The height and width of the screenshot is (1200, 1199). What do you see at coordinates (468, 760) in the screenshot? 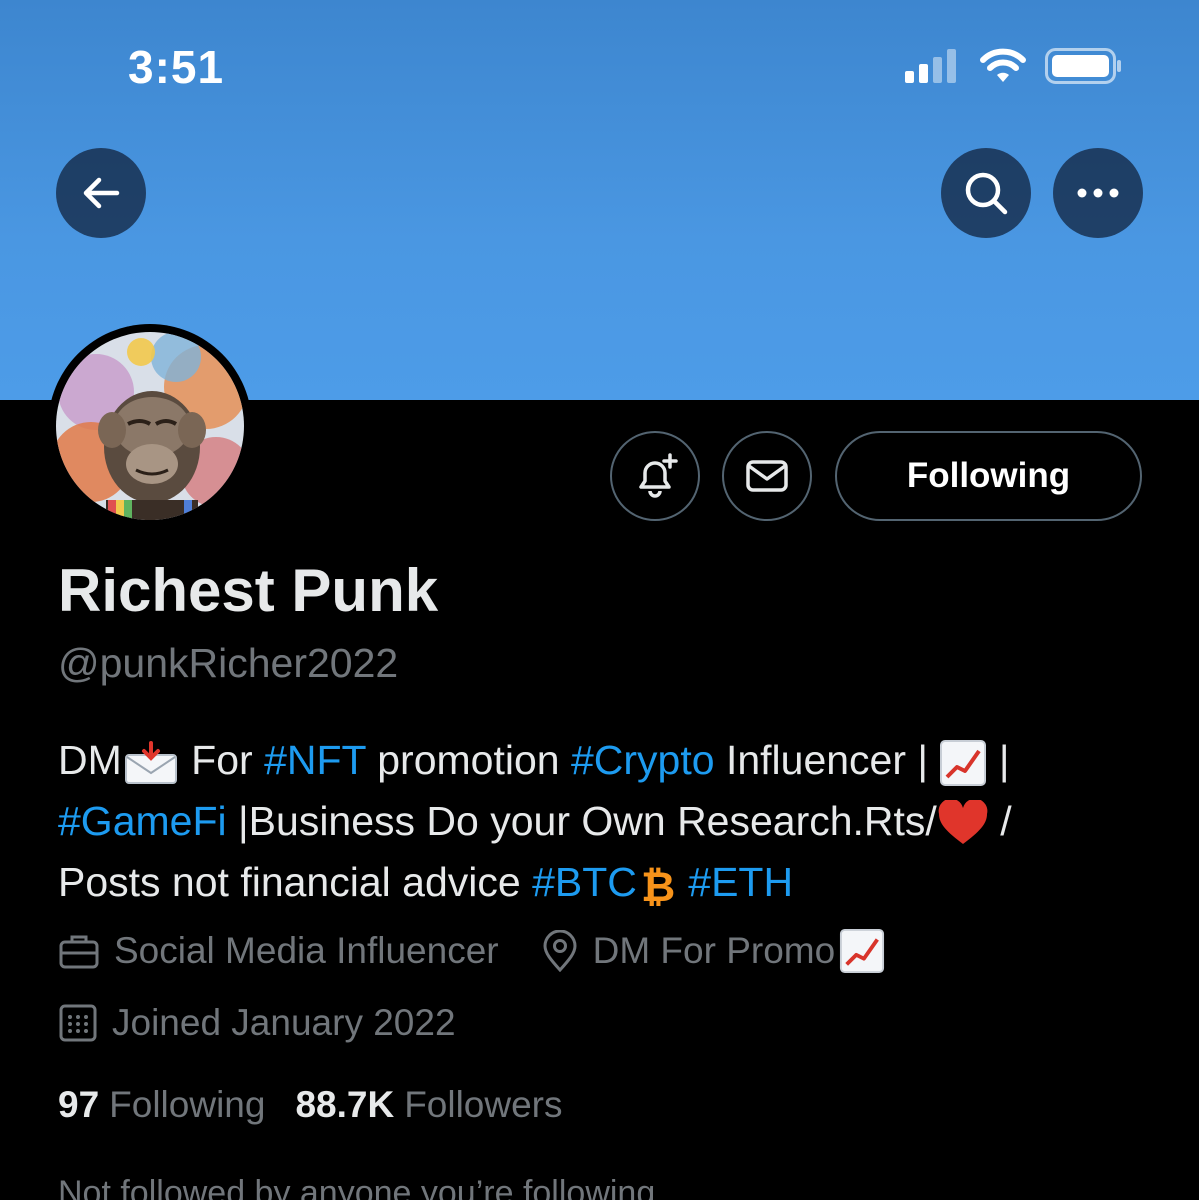
I see `bio-text: promotion` at bounding box center [468, 760].